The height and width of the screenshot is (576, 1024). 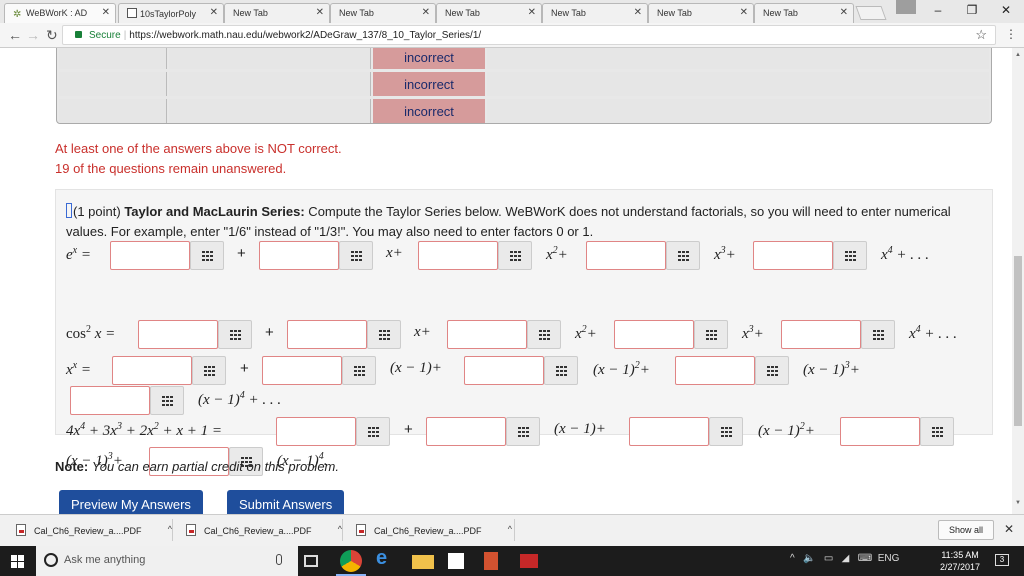 I want to click on microphone-icon, so click(x=279, y=559).